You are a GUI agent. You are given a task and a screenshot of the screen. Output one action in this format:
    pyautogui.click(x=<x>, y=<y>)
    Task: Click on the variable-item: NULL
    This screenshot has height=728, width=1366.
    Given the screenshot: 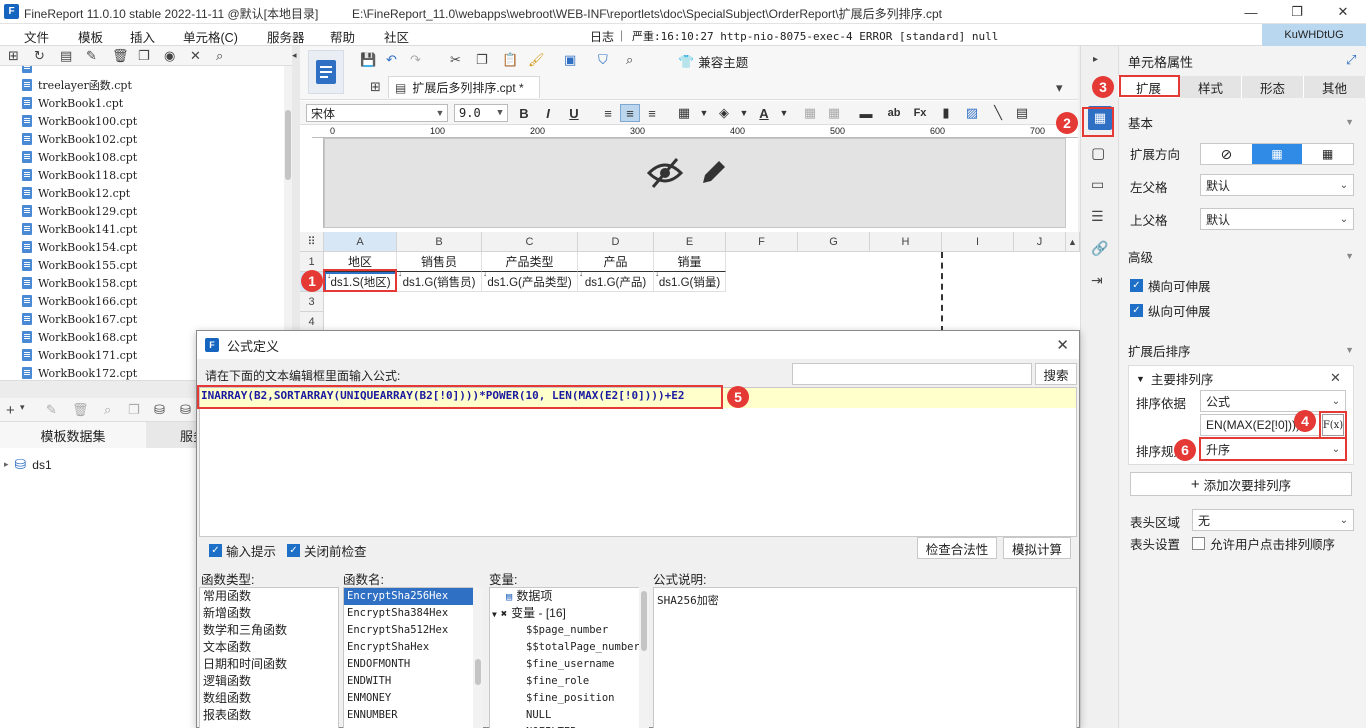 What is the action you would take?
    pyautogui.click(x=569, y=715)
    